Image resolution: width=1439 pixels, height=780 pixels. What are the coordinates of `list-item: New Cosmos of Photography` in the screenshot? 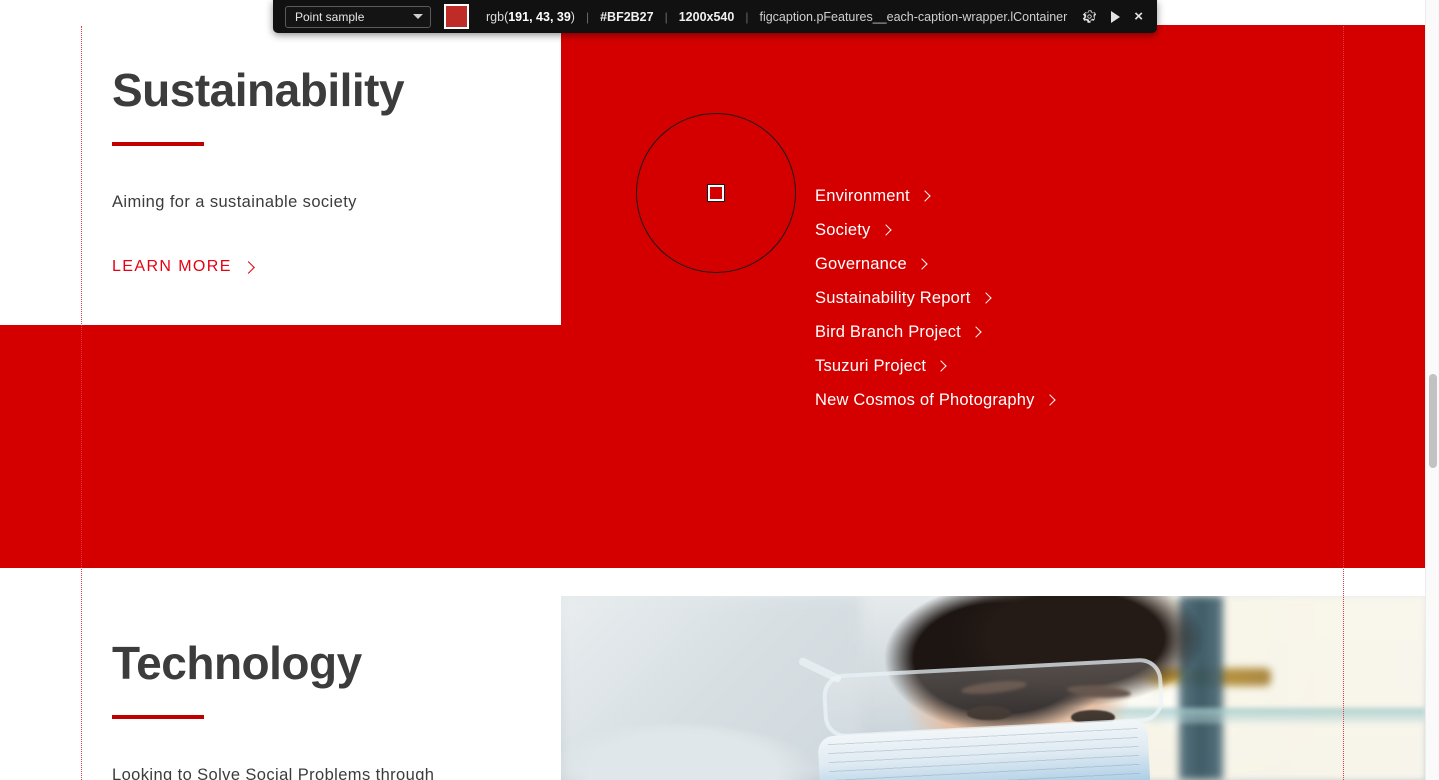 It's located at (935, 400).